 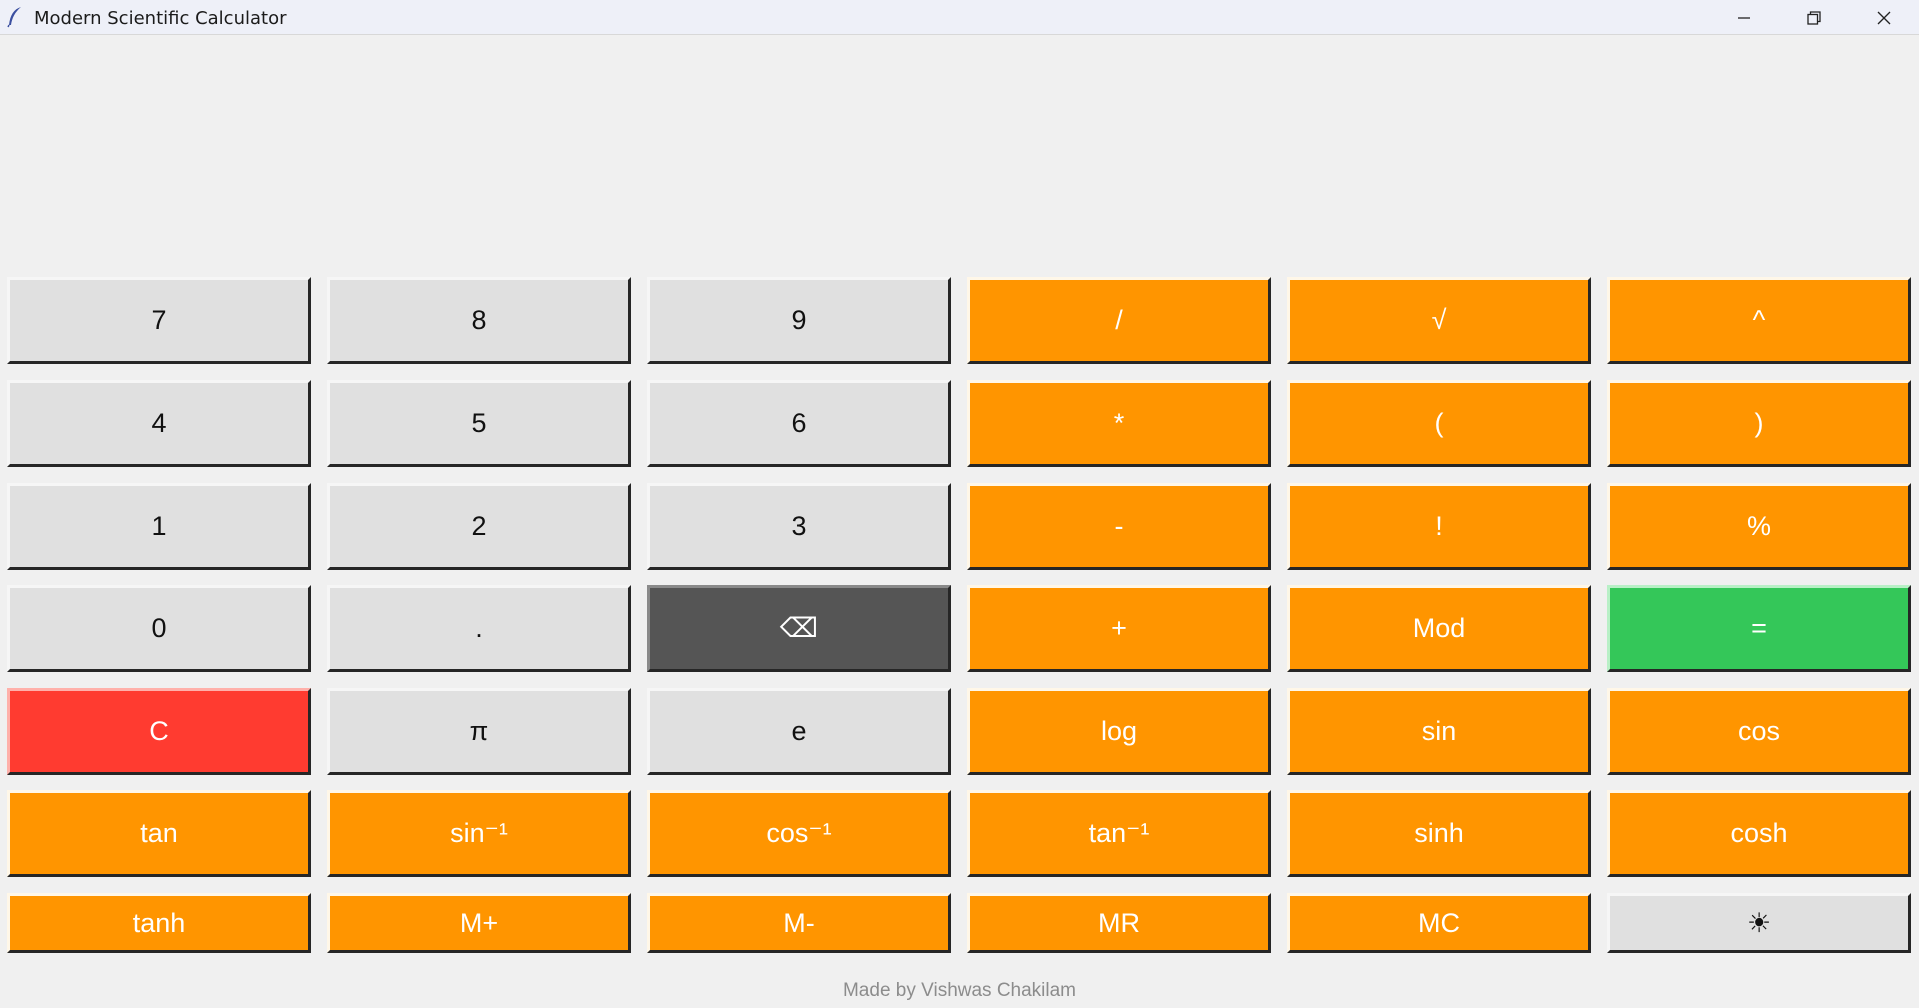 I want to click on footer-credit: Made by Vishwas Chakilam, so click(x=959, y=990).